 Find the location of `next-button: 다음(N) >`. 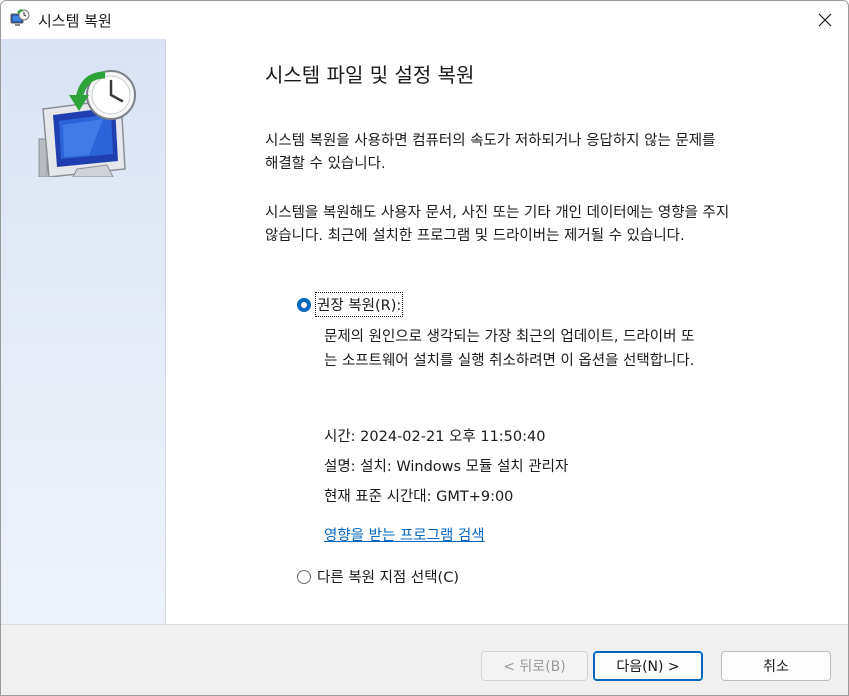

next-button: 다음(N) > is located at coordinates (648, 666).